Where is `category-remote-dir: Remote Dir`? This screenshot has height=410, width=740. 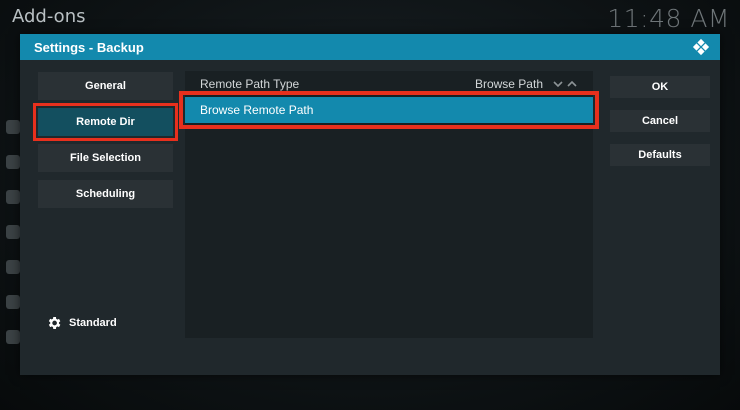 category-remote-dir: Remote Dir is located at coordinates (105, 122).